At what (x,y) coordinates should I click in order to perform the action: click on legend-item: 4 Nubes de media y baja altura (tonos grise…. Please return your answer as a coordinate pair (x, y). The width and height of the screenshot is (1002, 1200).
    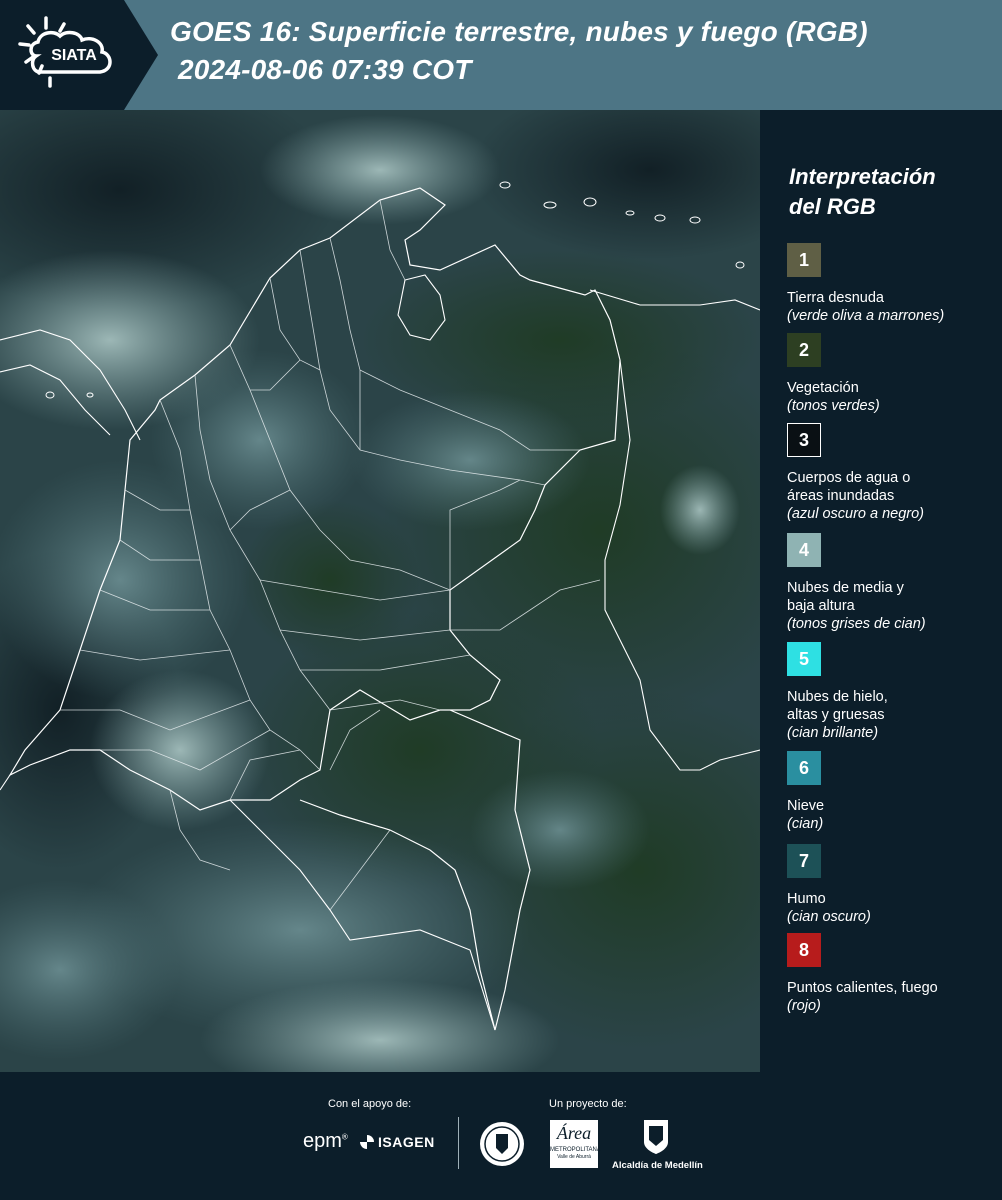
    Looking at the image, I should click on (892, 583).